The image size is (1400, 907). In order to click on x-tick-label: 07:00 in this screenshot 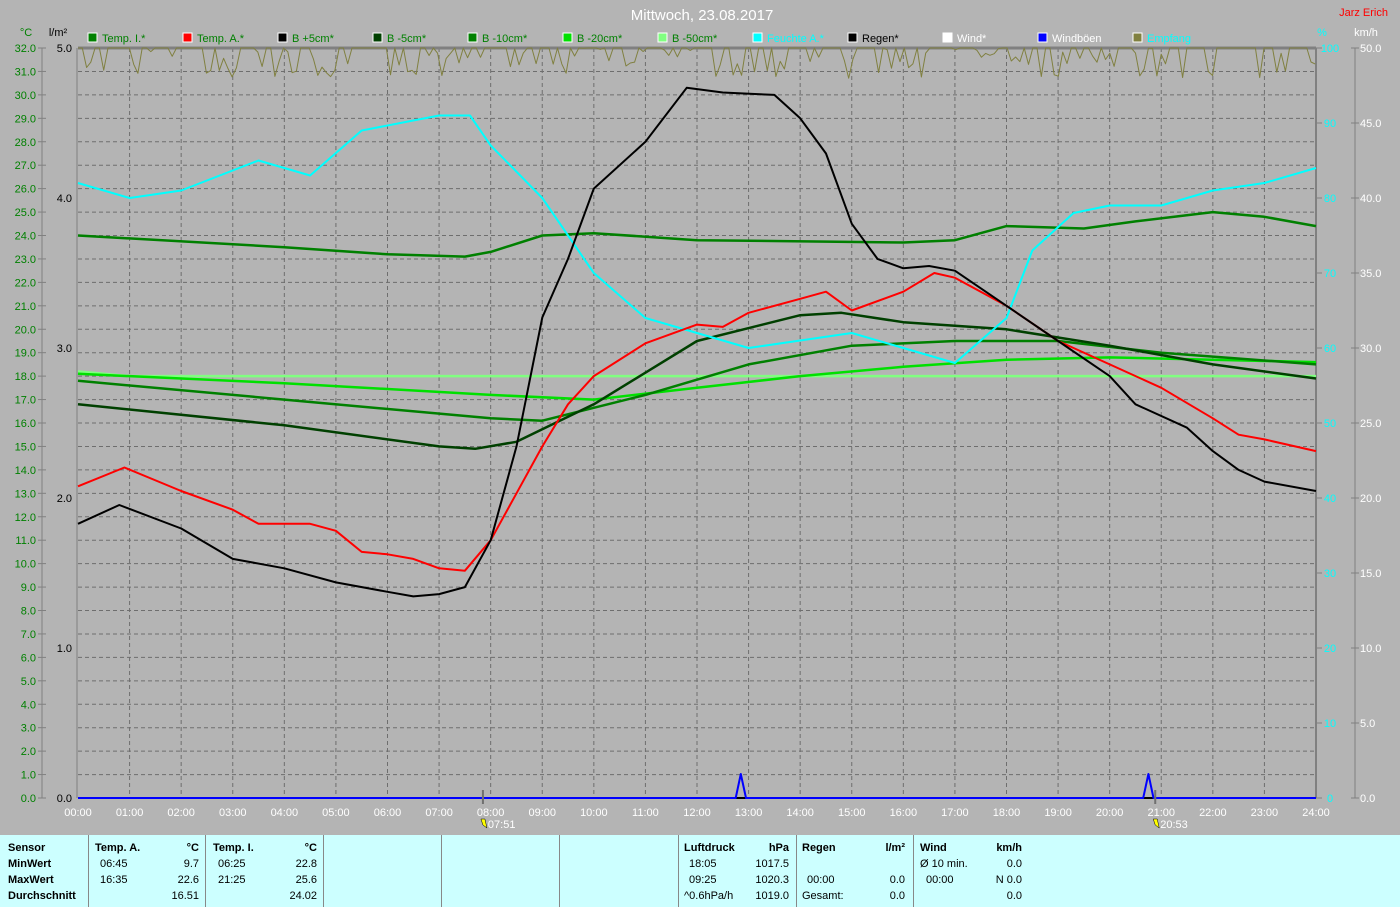, I will do `click(439, 813)`.